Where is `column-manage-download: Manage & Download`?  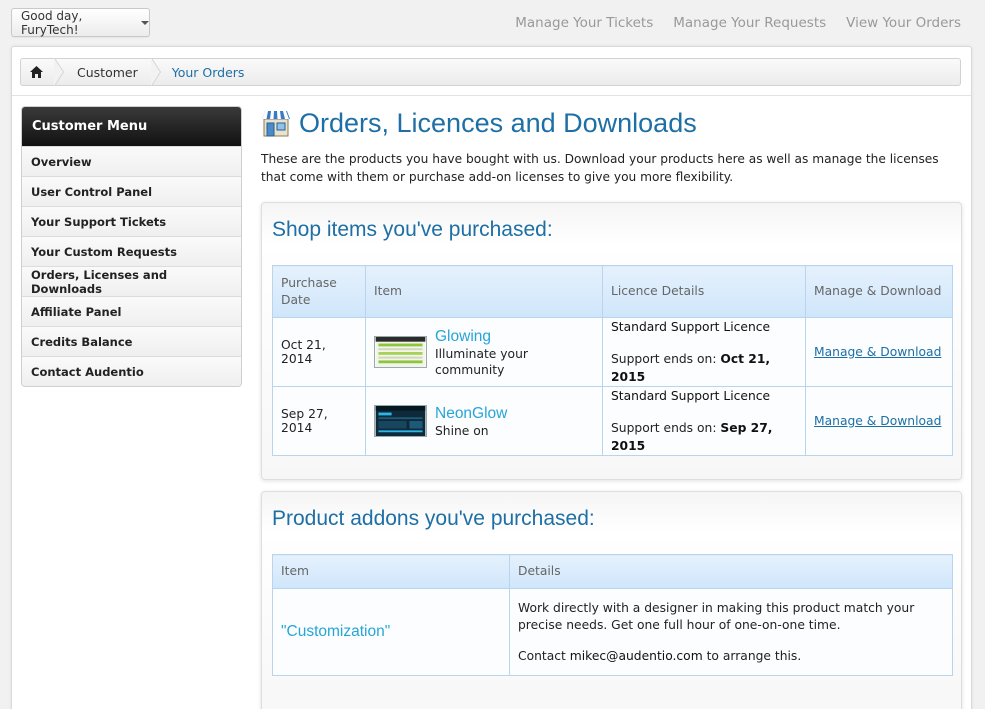 column-manage-download: Manage & Download is located at coordinates (879, 291).